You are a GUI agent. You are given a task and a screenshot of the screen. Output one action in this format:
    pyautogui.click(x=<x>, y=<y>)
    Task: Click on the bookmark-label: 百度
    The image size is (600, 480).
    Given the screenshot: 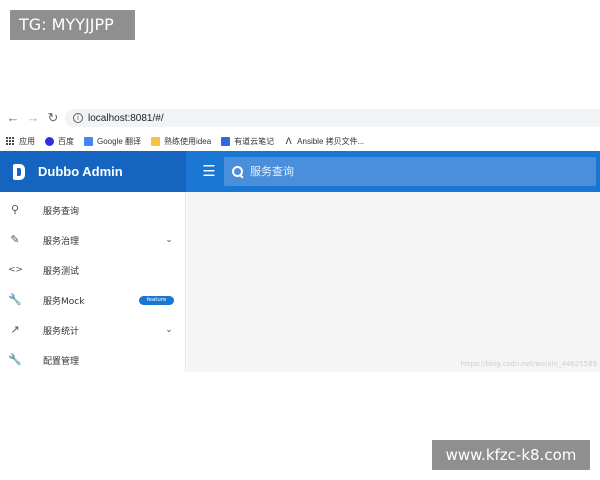 What is the action you would take?
    pyautogui.click(x=66, y=141)
    